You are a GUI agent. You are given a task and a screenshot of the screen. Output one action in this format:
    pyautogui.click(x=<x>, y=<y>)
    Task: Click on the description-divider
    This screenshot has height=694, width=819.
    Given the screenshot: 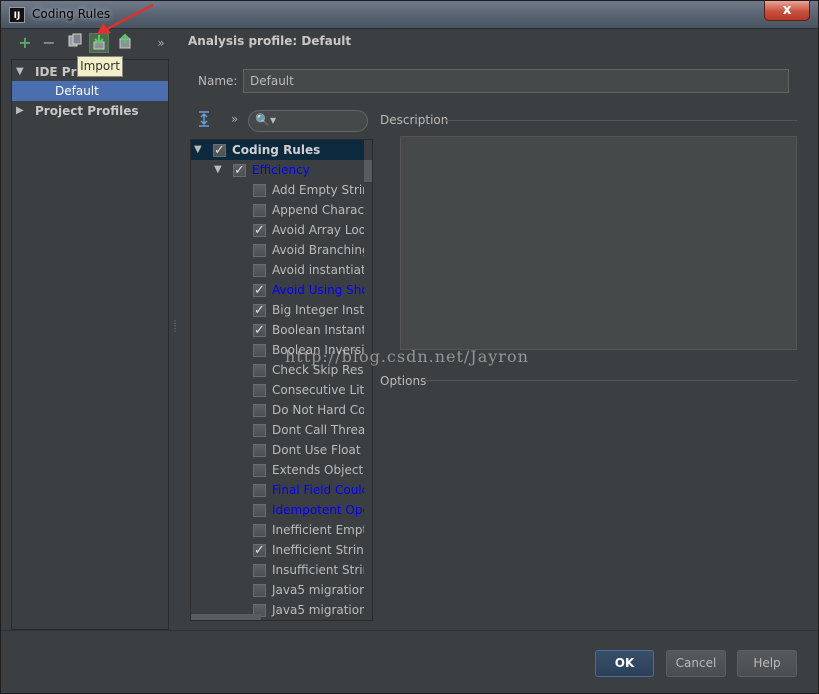 What is the action you would take?
    pyautogui.click(x=621, y=120)
    